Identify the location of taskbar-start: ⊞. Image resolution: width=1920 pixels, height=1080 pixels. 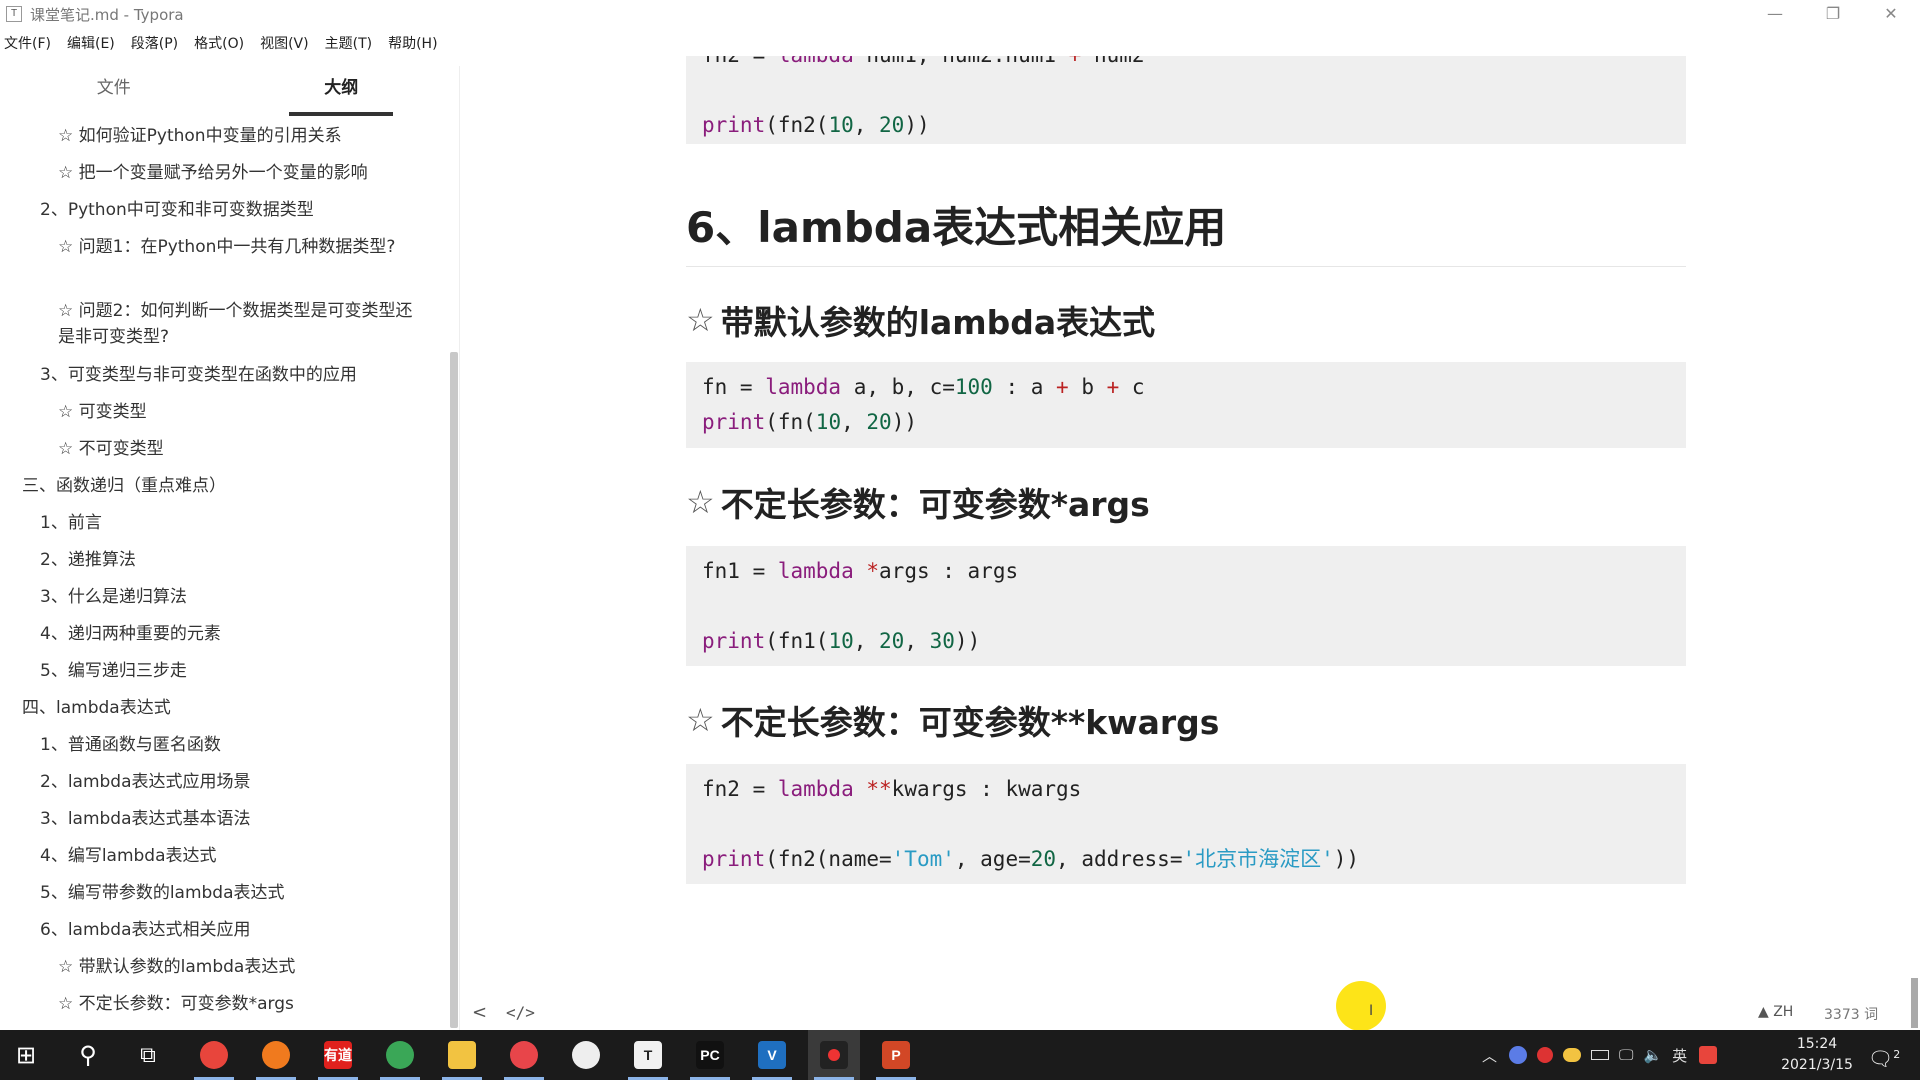
(26, 1055).